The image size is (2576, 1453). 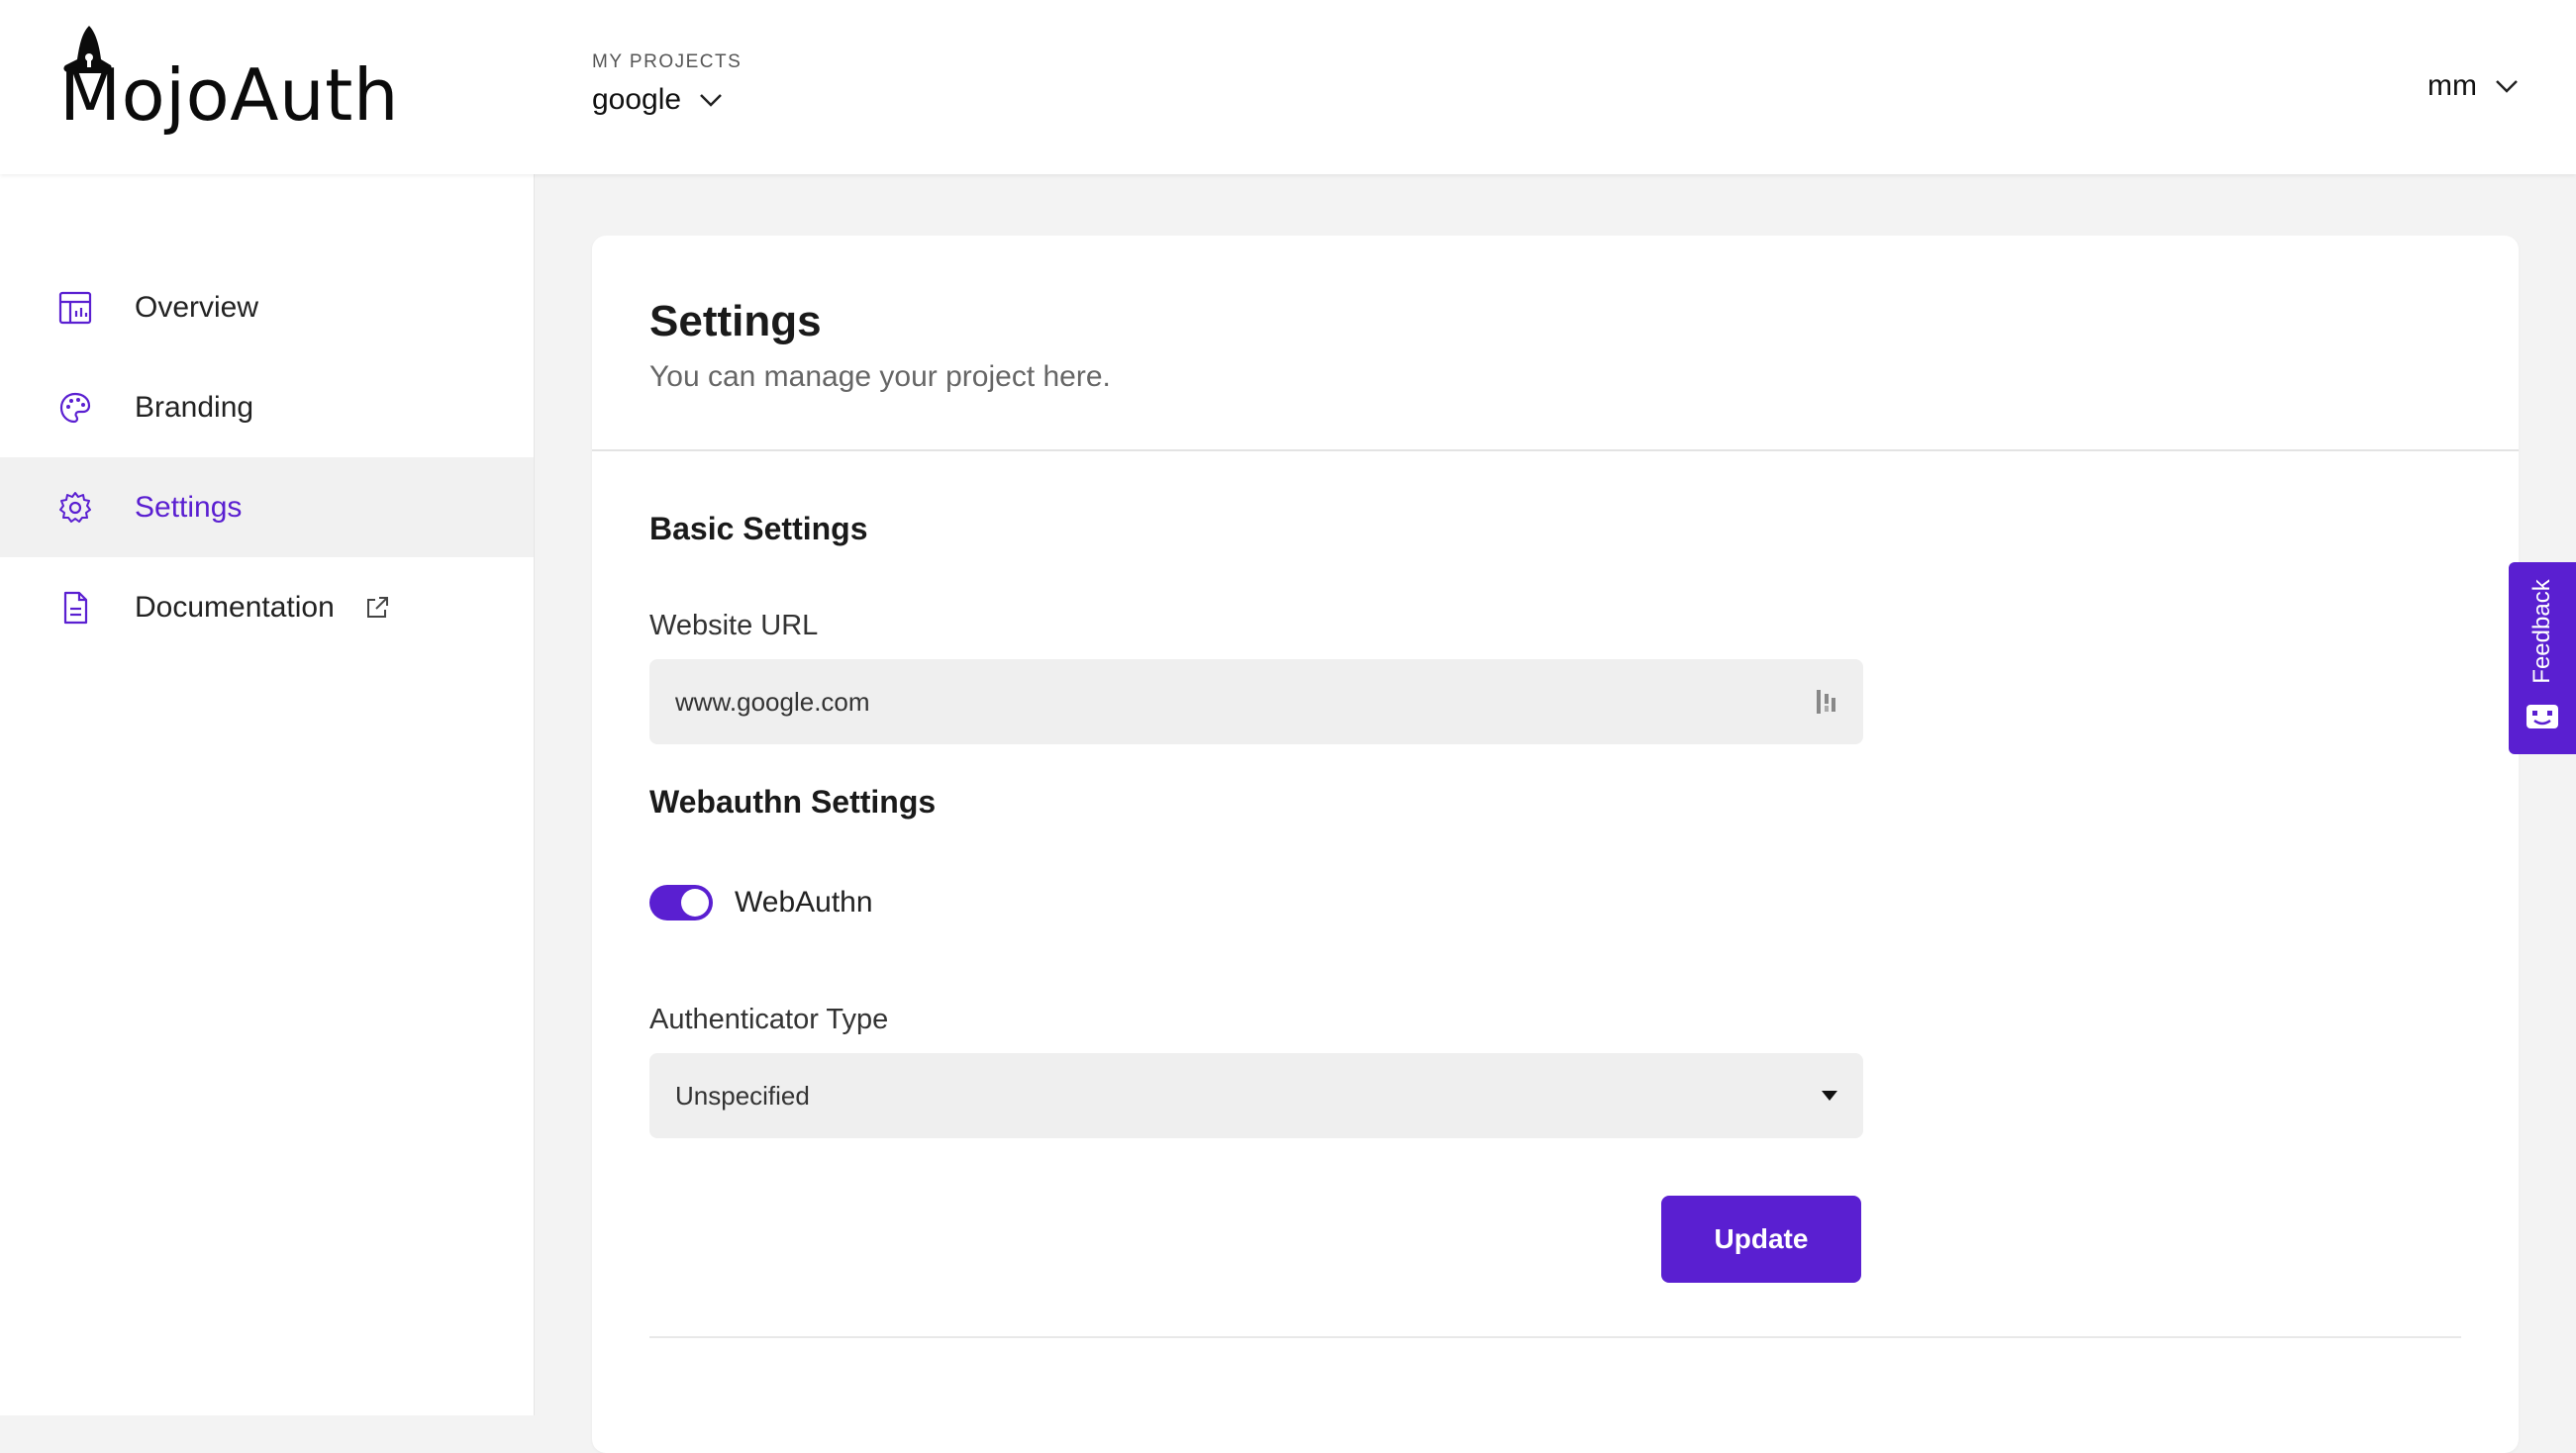 I want to click on website-url-value: www.google.com, so click(x=1246, y=702).